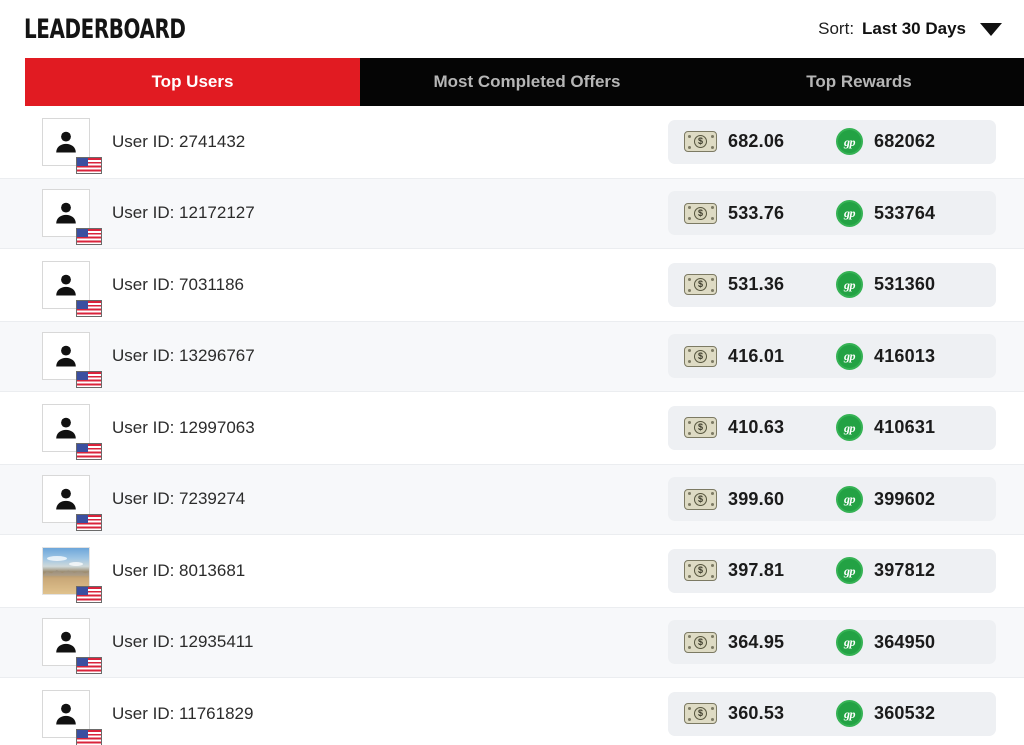 The height and width of the screenshot is (745, 1024). Describe the element at coordinates (178, 284) in the screenshot. I see `user-id-label: User ID: 7031186` at that location.